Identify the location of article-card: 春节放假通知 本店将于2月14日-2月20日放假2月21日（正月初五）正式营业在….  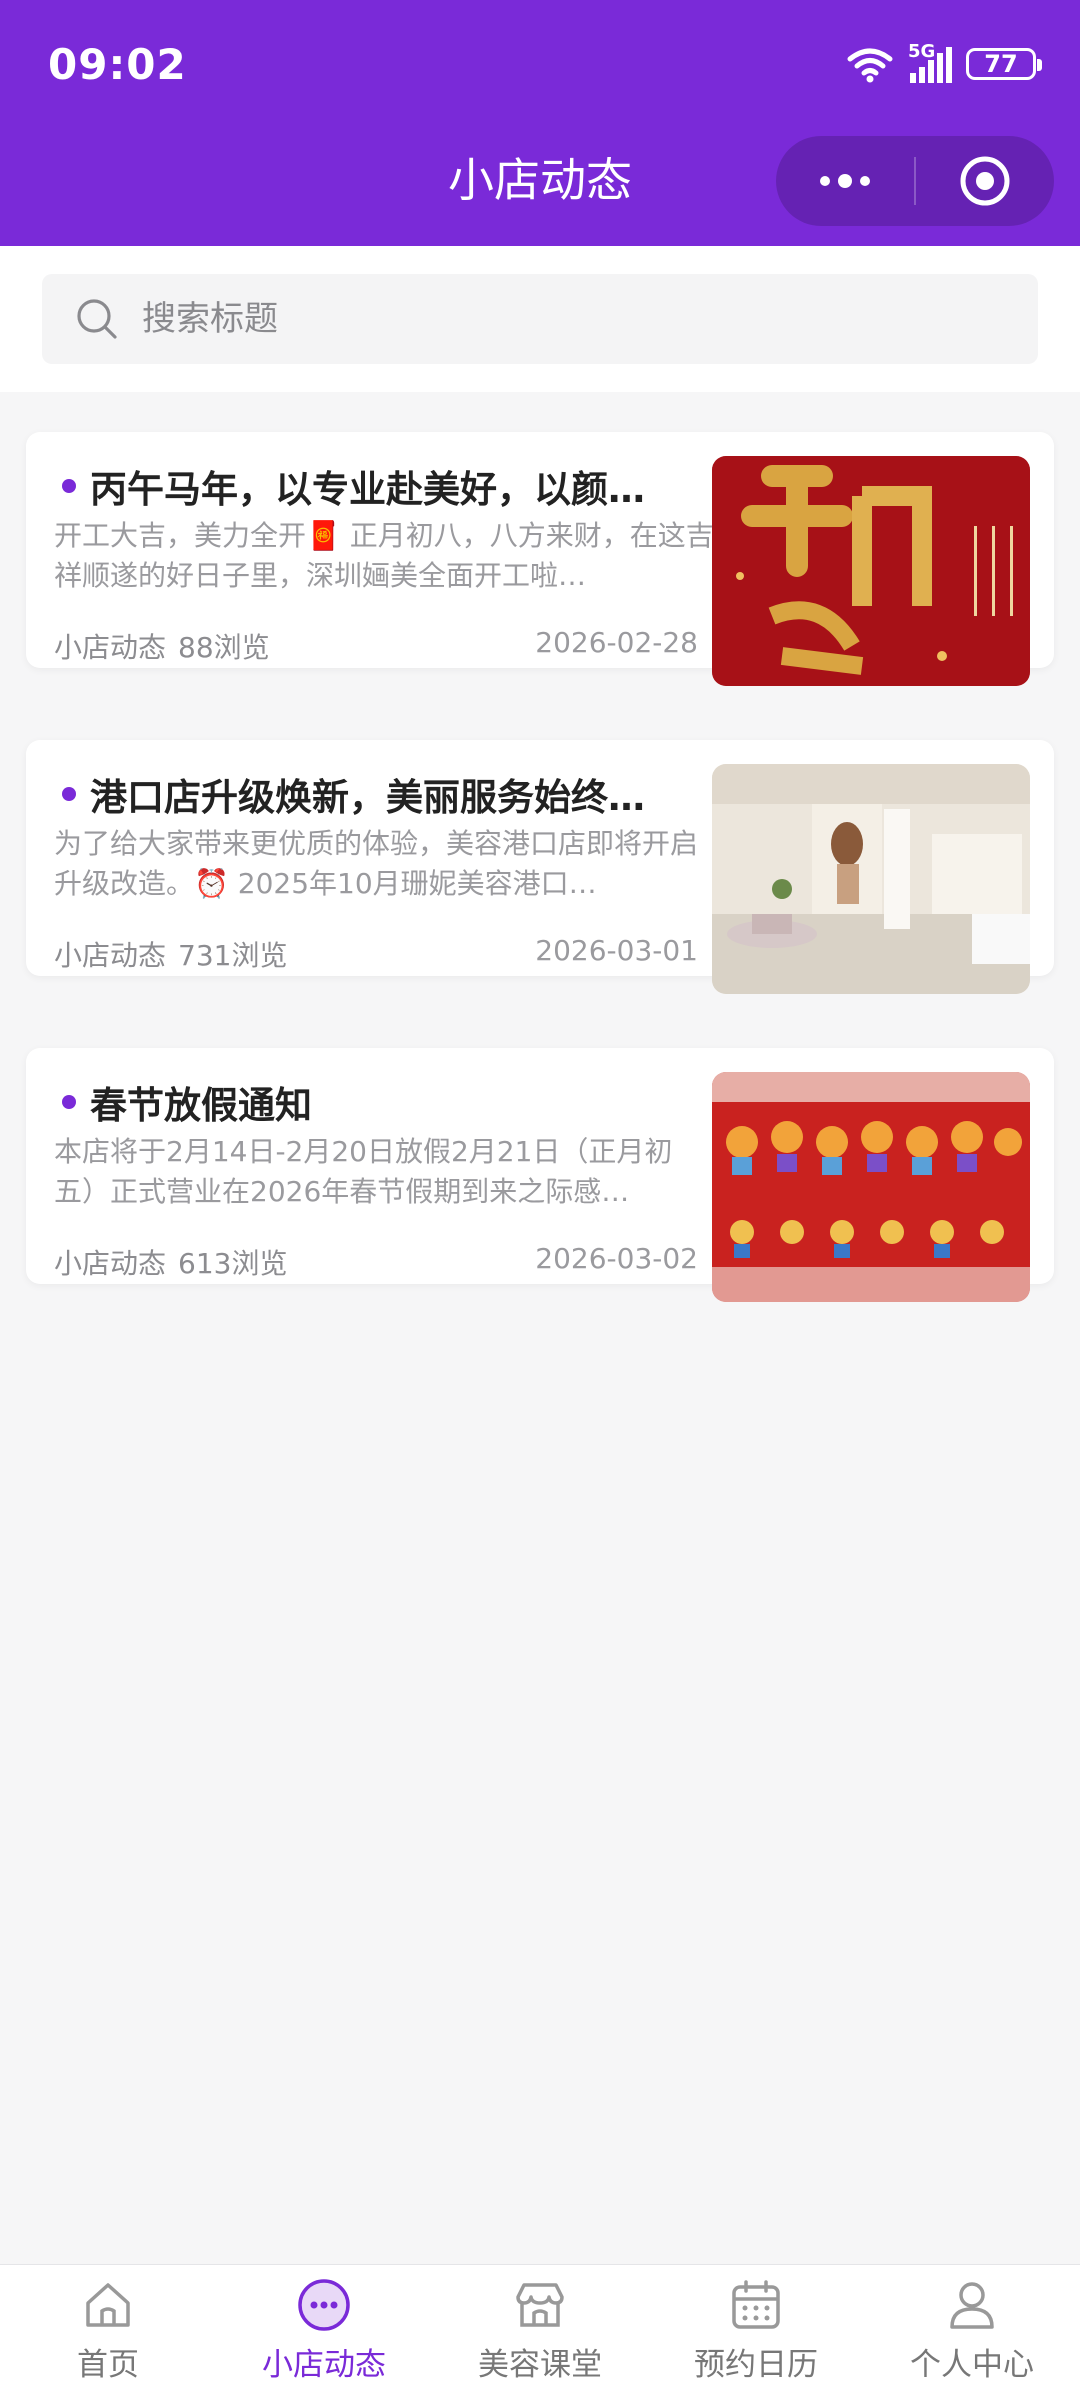
(540, 1175).